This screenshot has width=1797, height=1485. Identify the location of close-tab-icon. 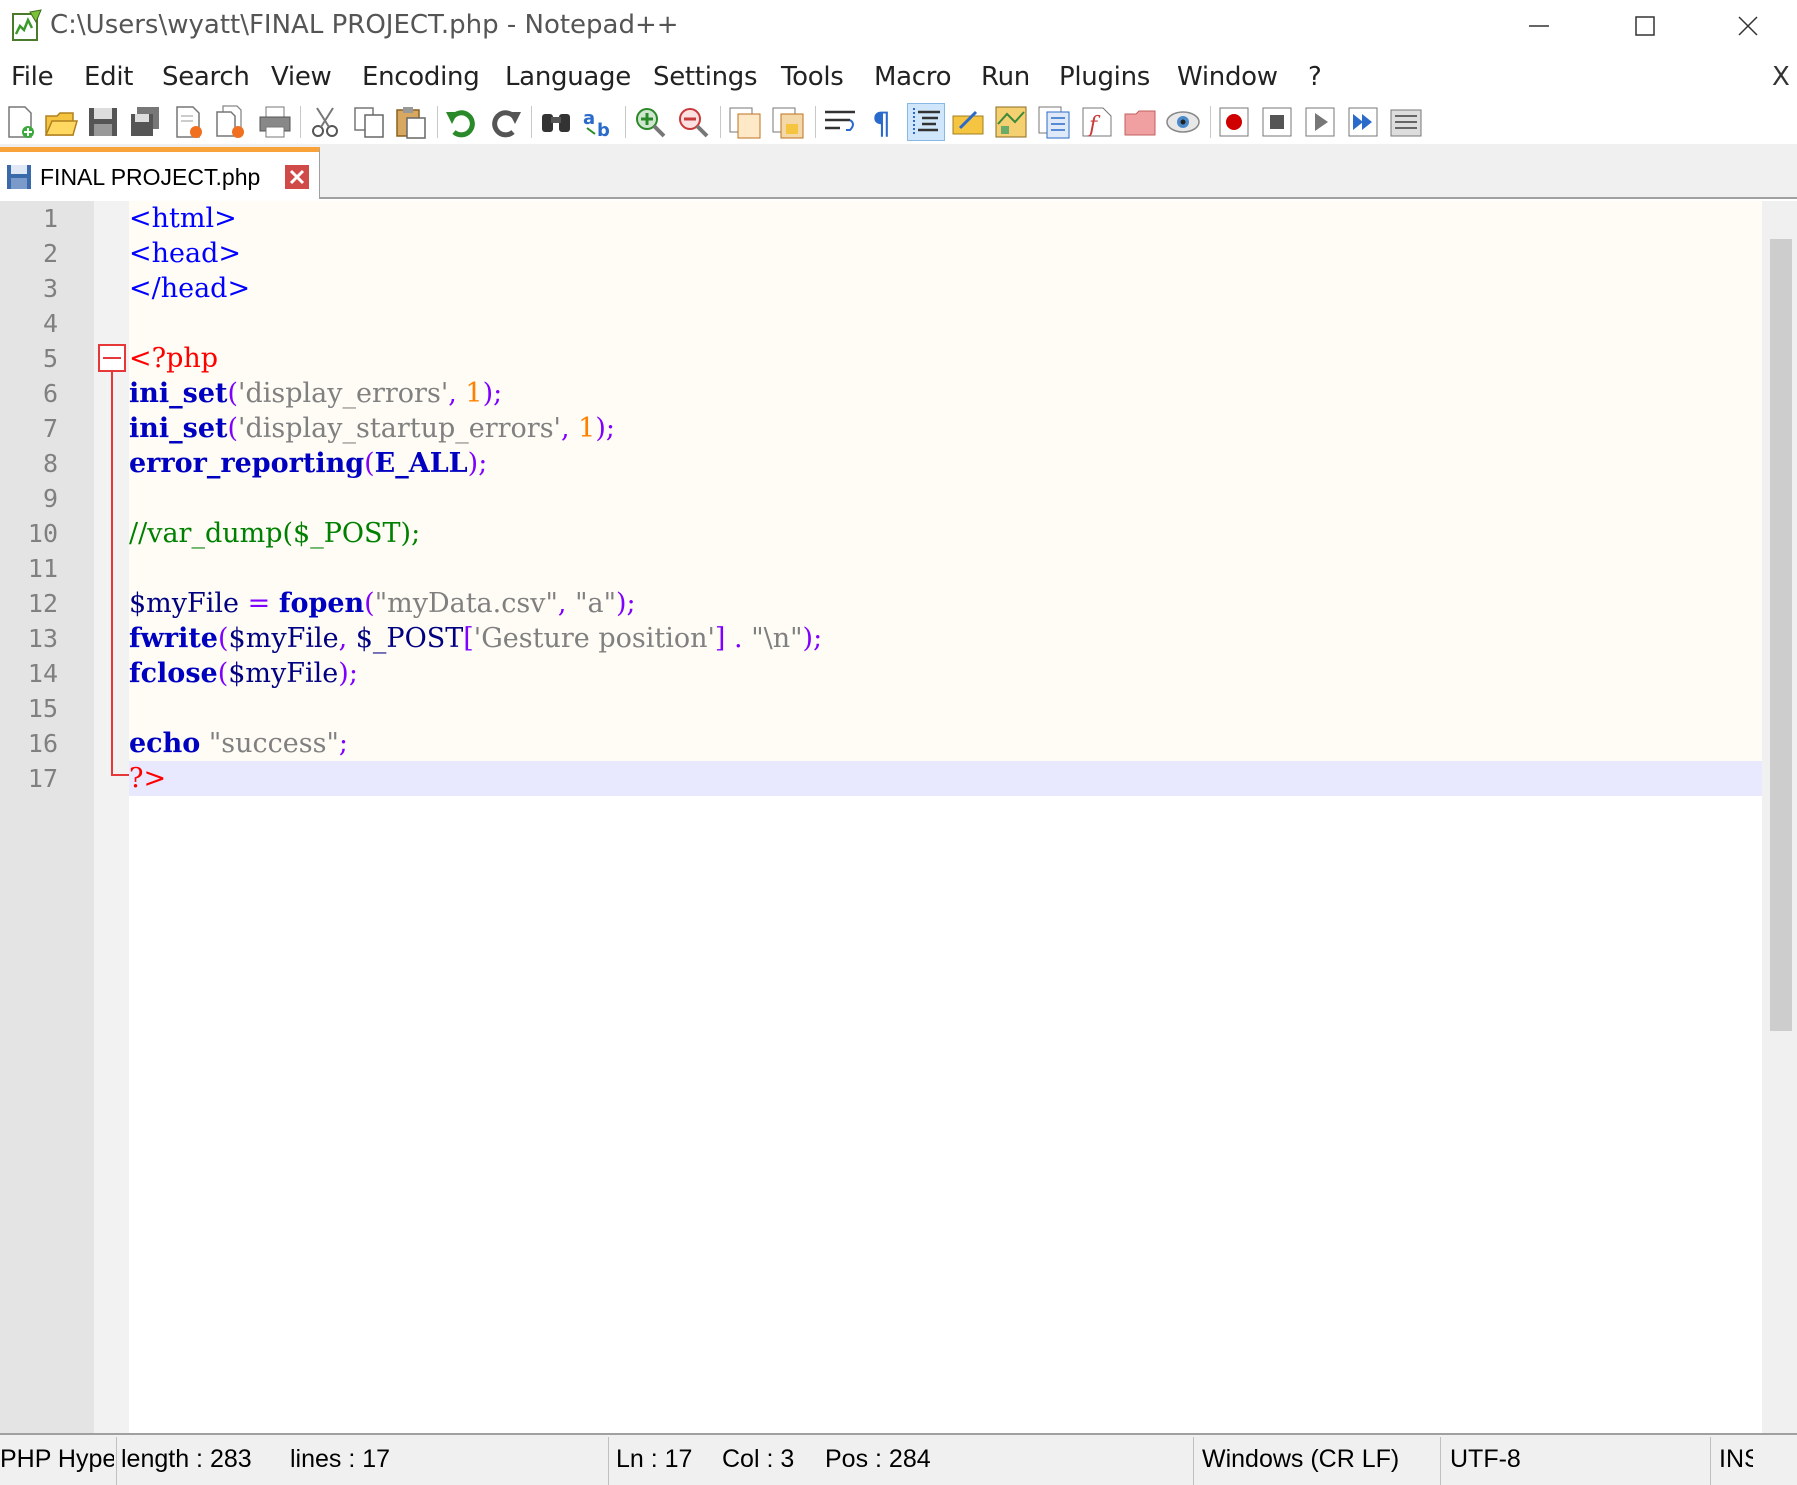
(297, 177).